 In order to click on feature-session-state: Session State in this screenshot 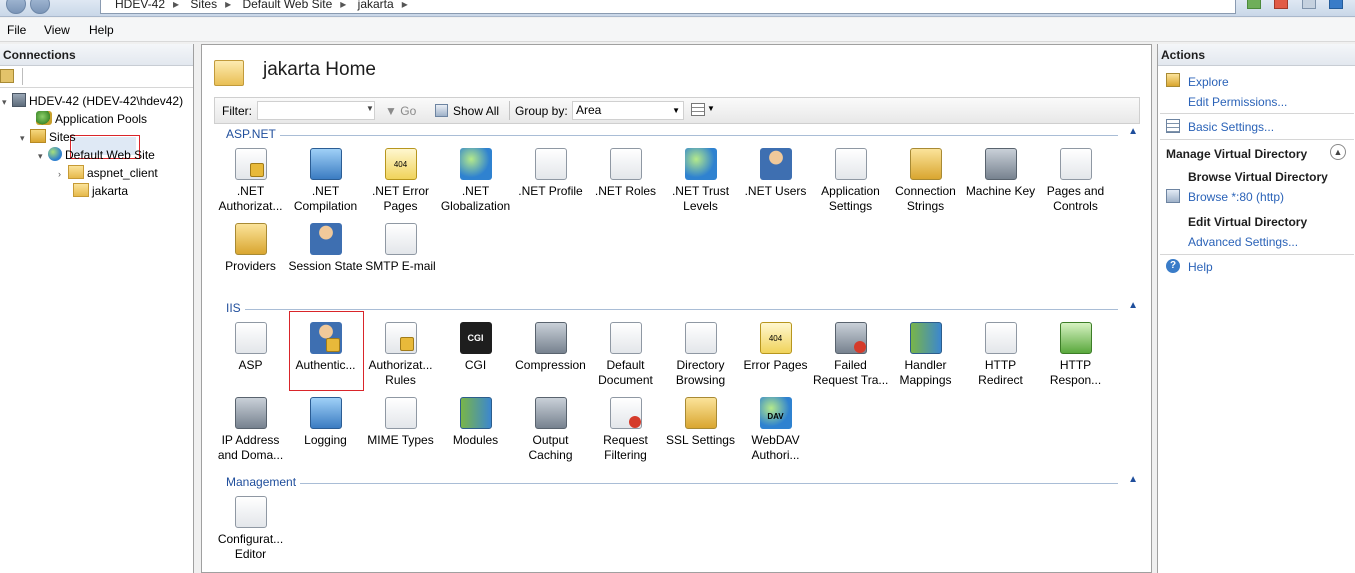, I will do `click(325, 248)`.